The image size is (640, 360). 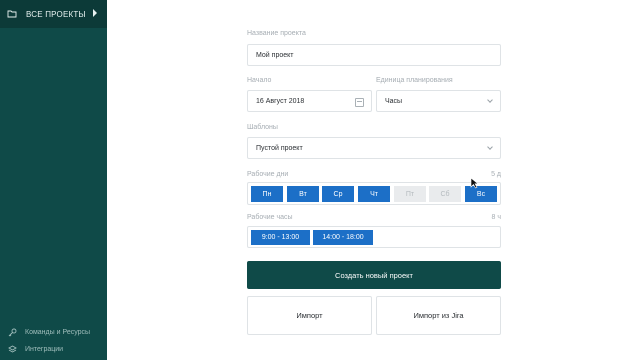 I want to click on unit-label: Единица планирования, so click(x=414, y=80).